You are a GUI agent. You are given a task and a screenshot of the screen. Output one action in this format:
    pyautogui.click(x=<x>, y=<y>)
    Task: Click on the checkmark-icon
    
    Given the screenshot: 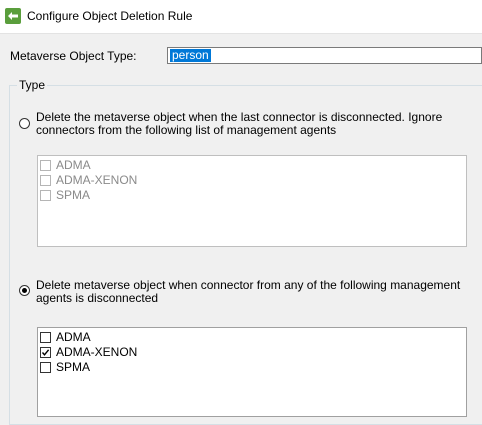 What is the action you would take?
    pyautogui.click(x=45, y=352)
    